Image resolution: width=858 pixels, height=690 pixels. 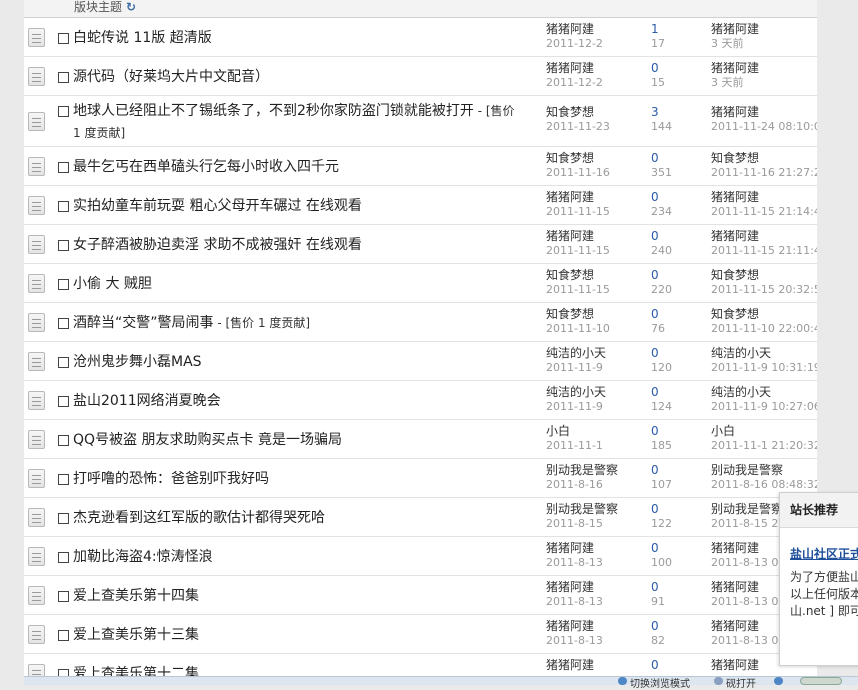 I want to click on thread-last-user: 小白, so click(x=723, y=431).